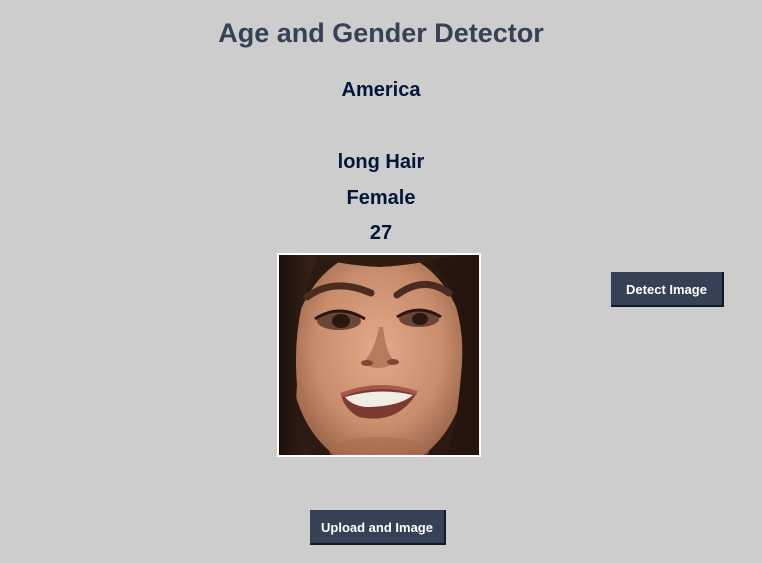 This screenshot has height=563, width=762. Describe the element at coordinates (667, 289) in the screenshot. I see `detect-image-button: Detect Image` at that location.